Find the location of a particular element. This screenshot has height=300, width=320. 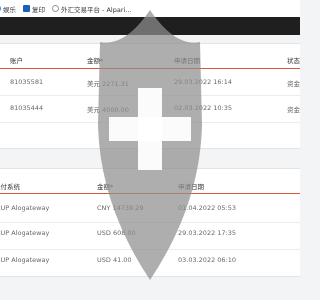

bookmark-entertainment: 娱乐 is located at coordinates (8, 9).